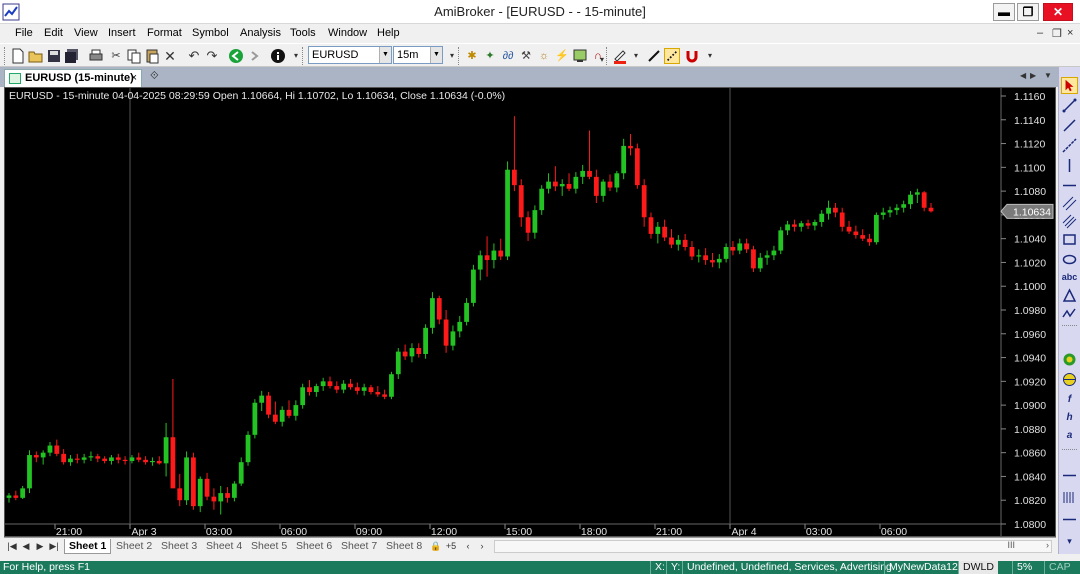  Describe the element at coordinates (526, 56) in the screenshot. I see `analysis-icon: ⚒` at that location.